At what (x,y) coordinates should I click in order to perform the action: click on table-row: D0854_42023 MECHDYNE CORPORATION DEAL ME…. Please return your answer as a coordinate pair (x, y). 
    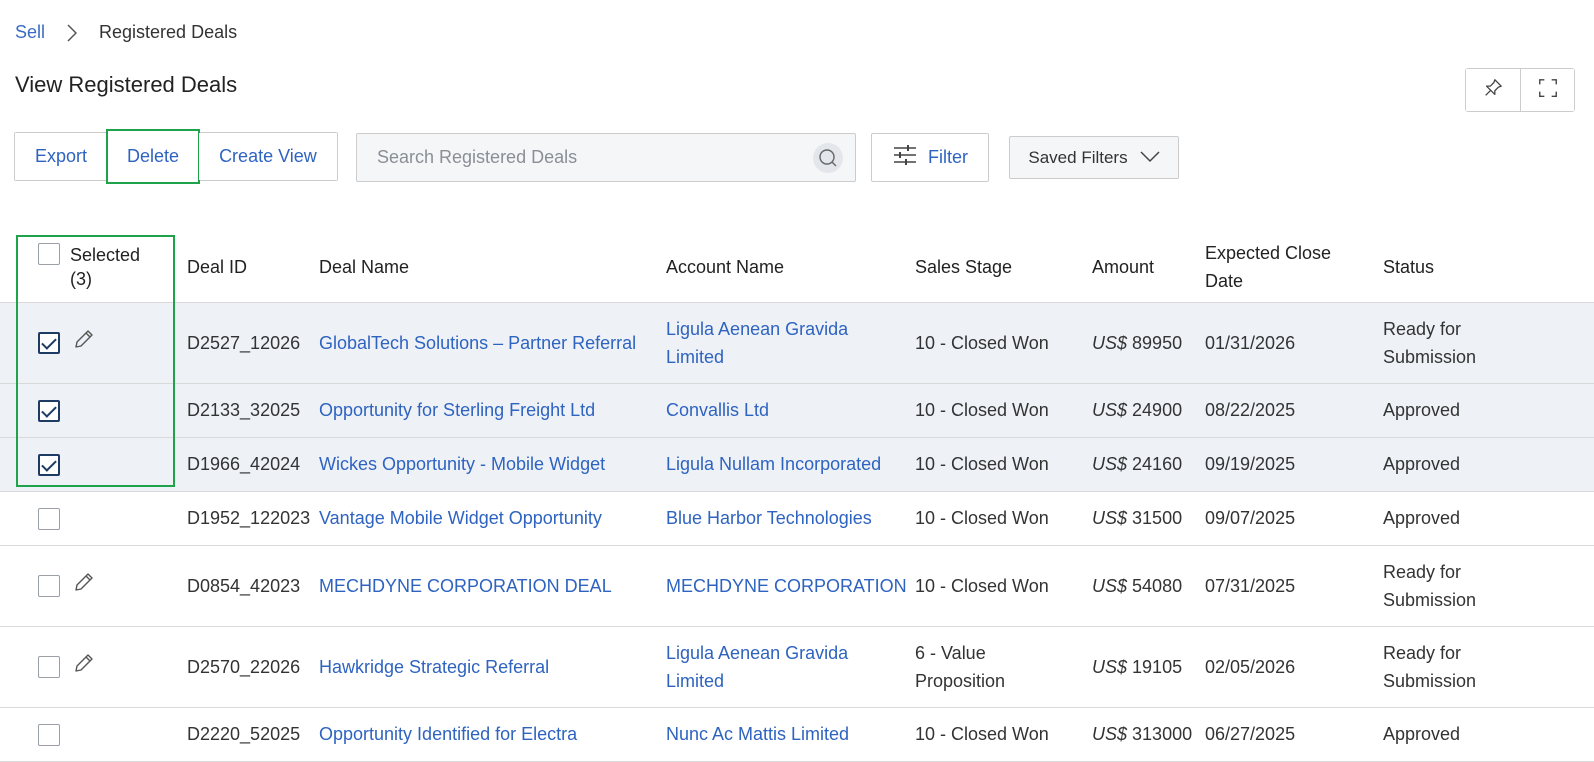
    Looking at the image, I should click on (797, 586).